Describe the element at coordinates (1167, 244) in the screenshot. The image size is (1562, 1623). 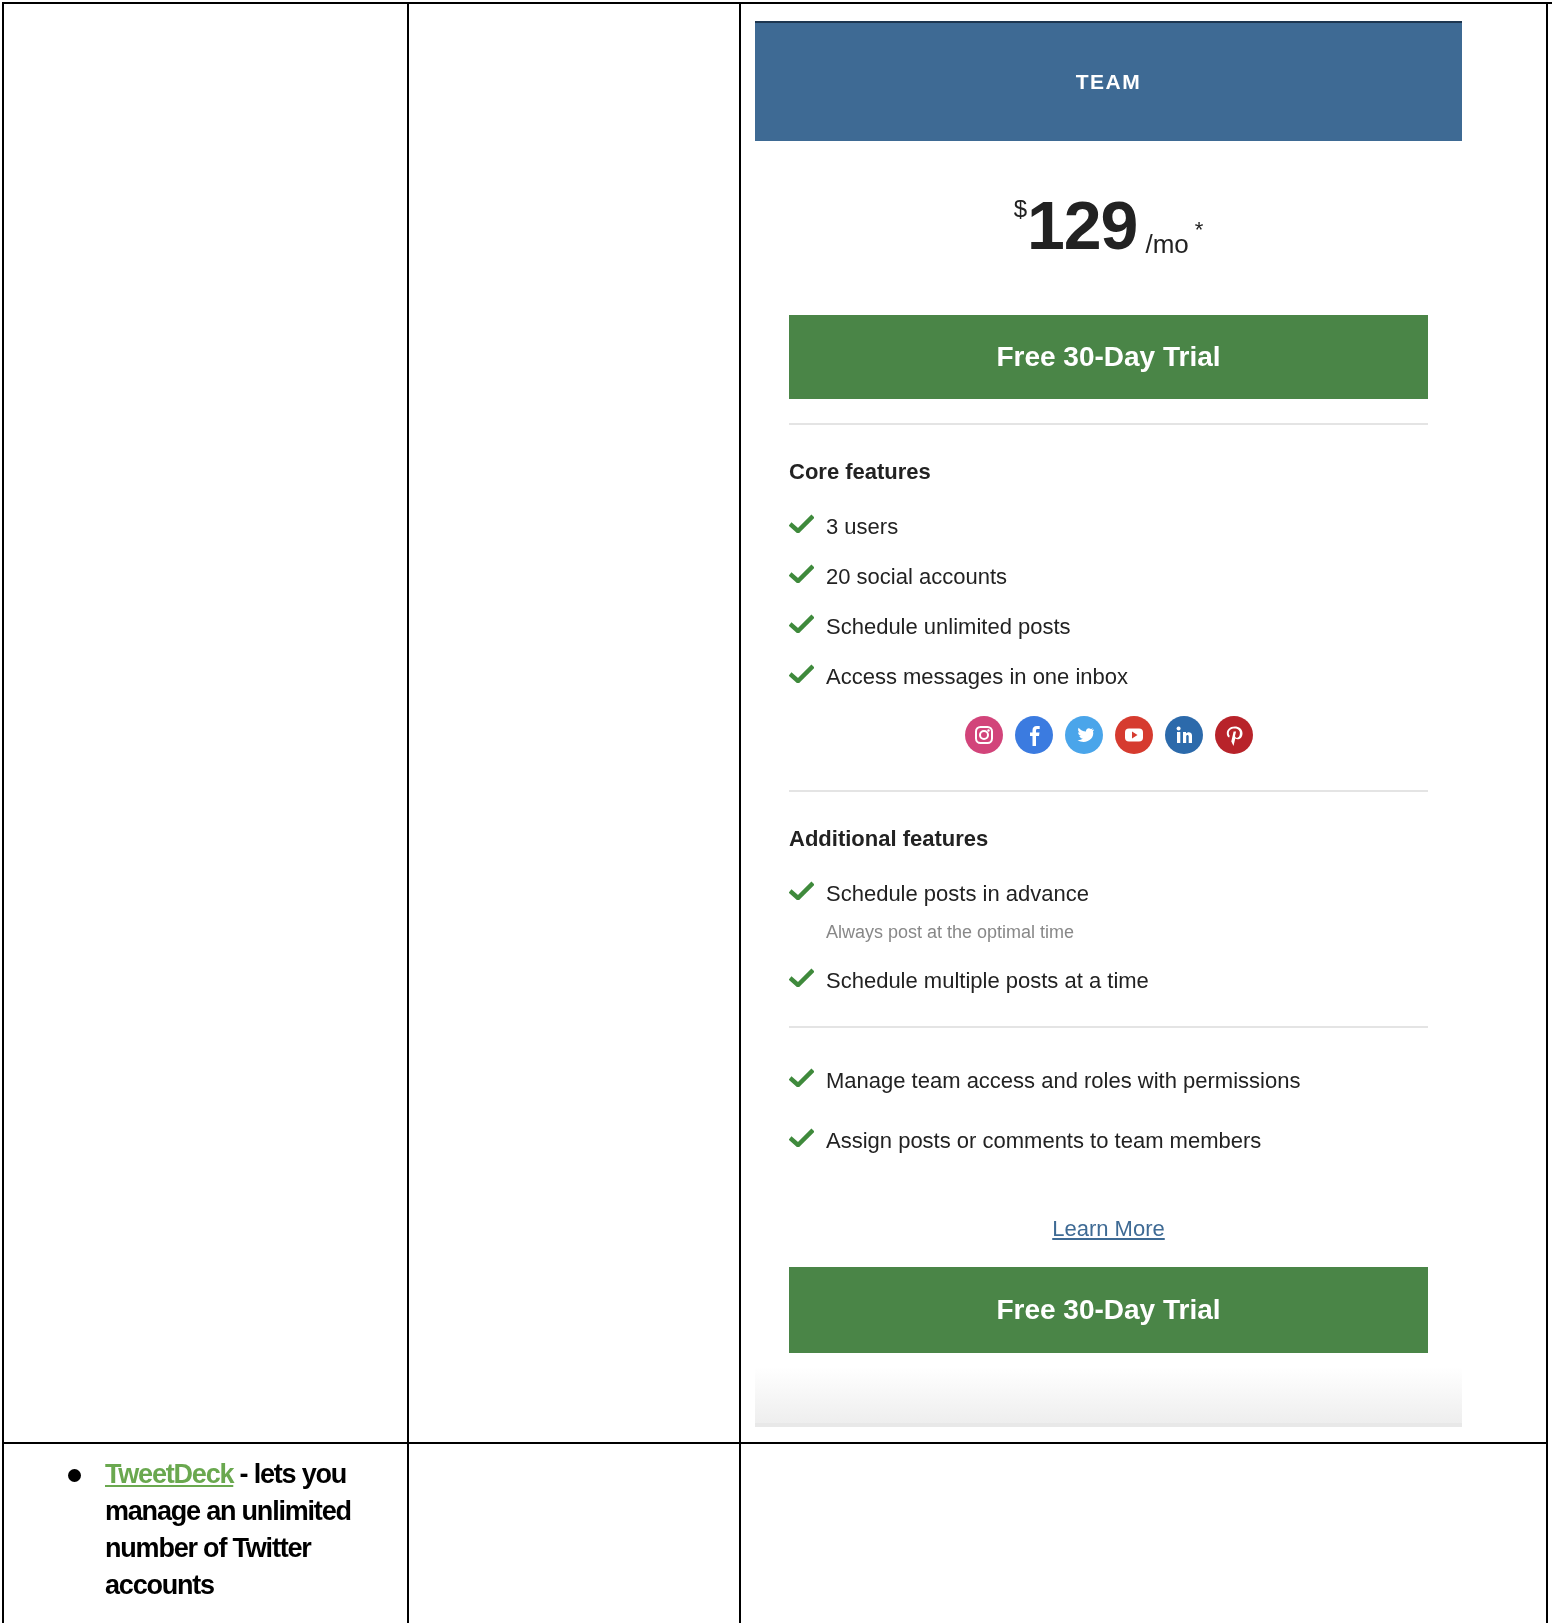
I see `price-period: /mo` at that location.